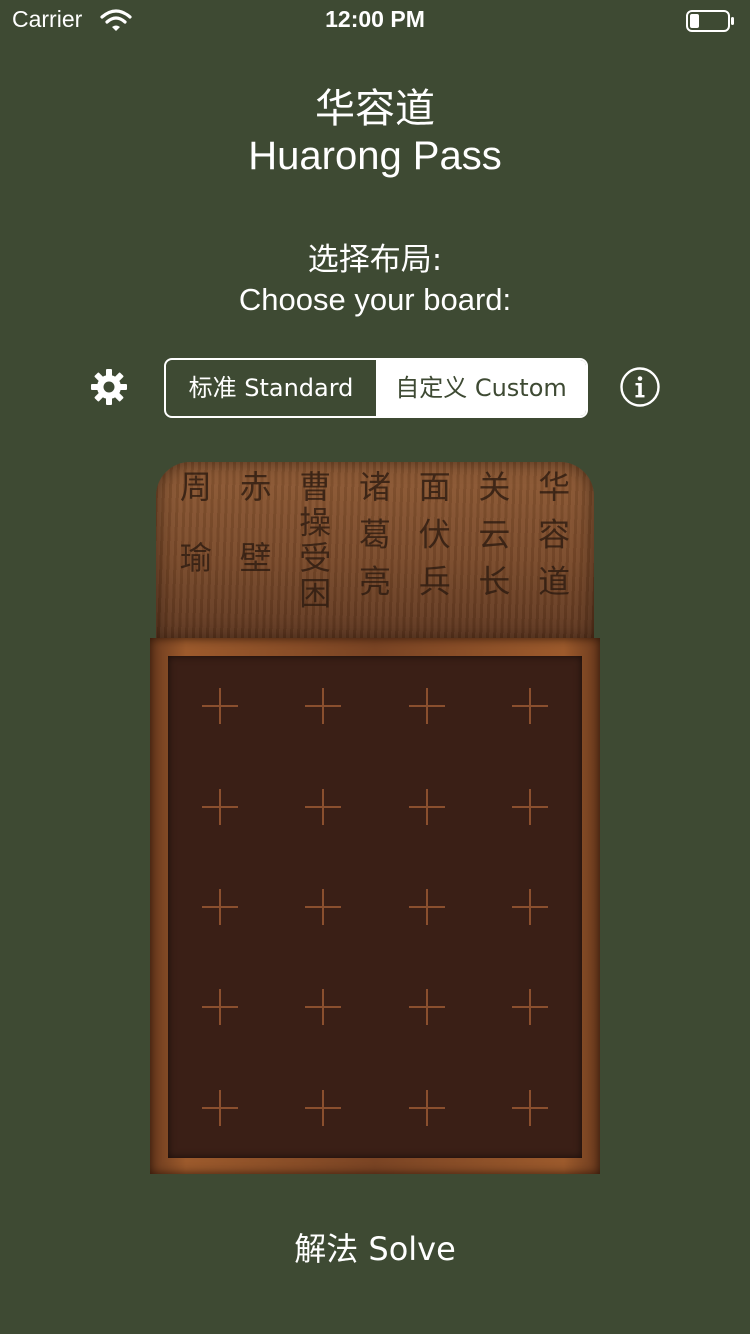  I want to click on inscription-char: 操, so click(315, 523).